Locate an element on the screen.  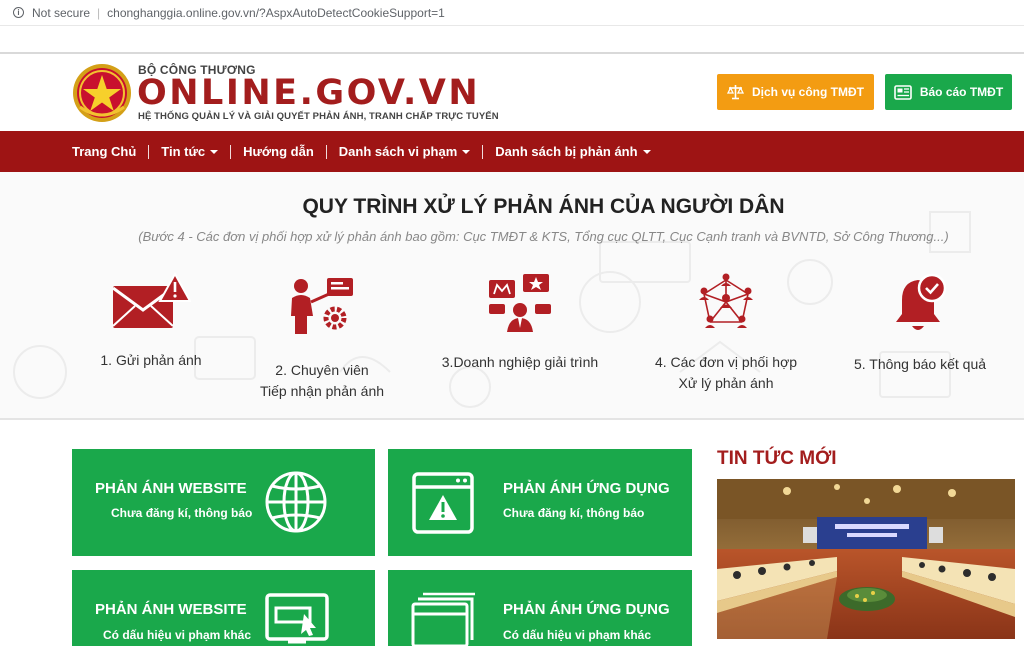
info-icon: i is located at coordinates (18, 12).